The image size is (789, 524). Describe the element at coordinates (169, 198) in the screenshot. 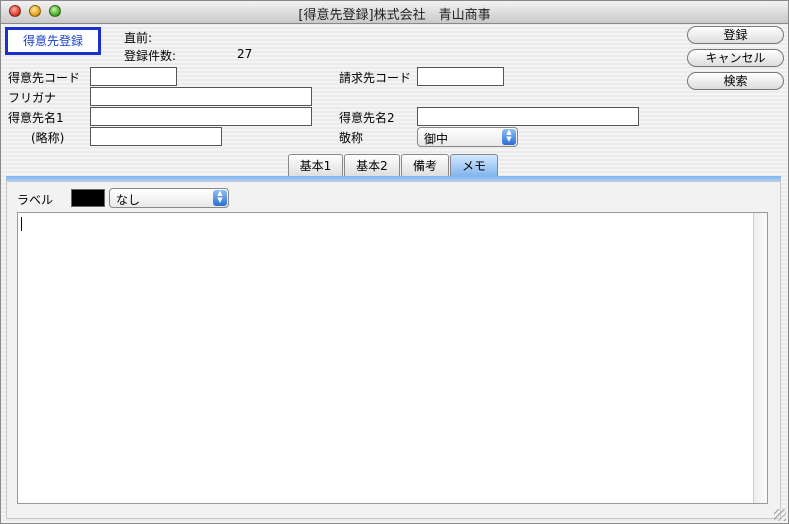

I see `label-select: なし ▲ ▼` at that location.